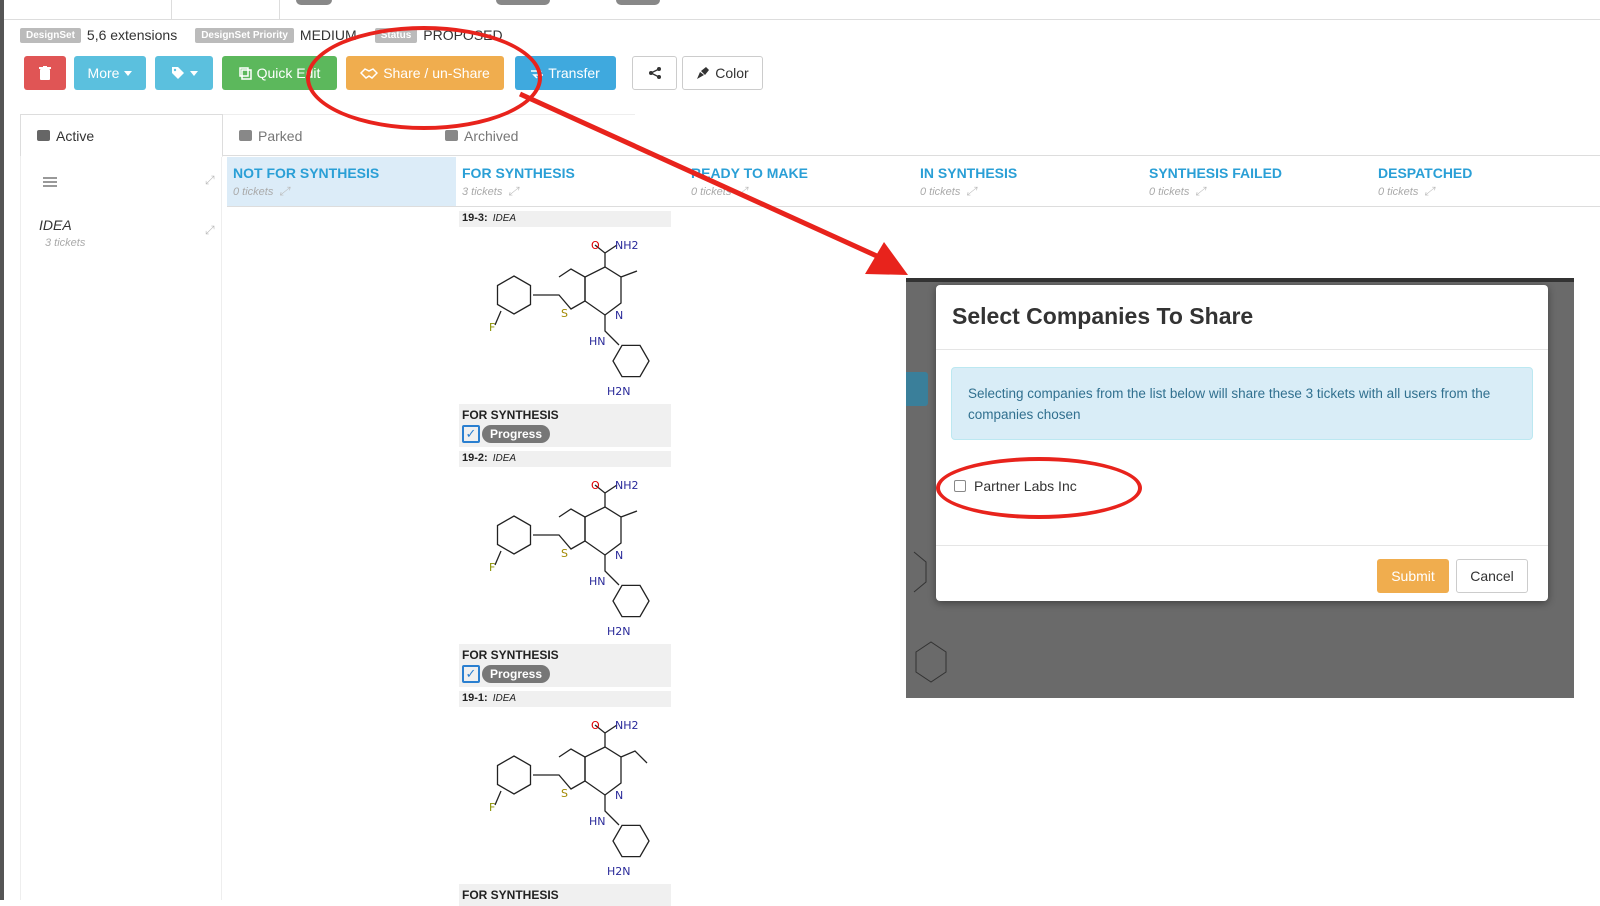  Describe the element at coordinates (328, 35) in the screenshot. I see `priority-value: MEDIUM` at that location.